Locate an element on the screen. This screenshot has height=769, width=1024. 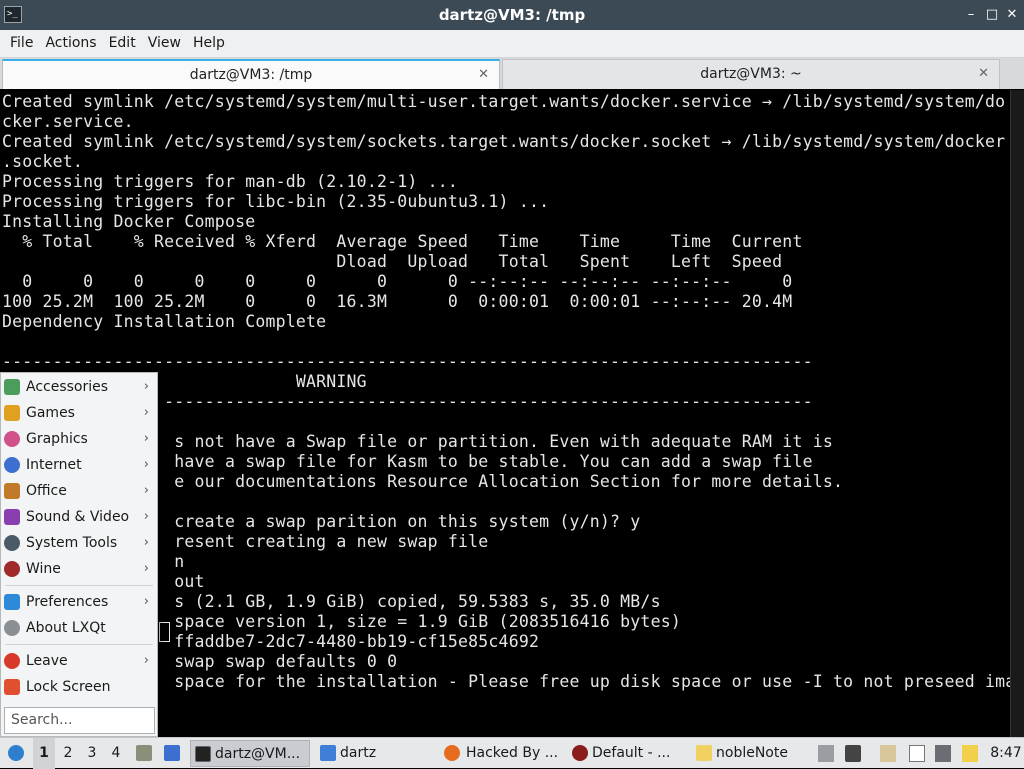
sound-video-icon is located at coordinates (12, 517).